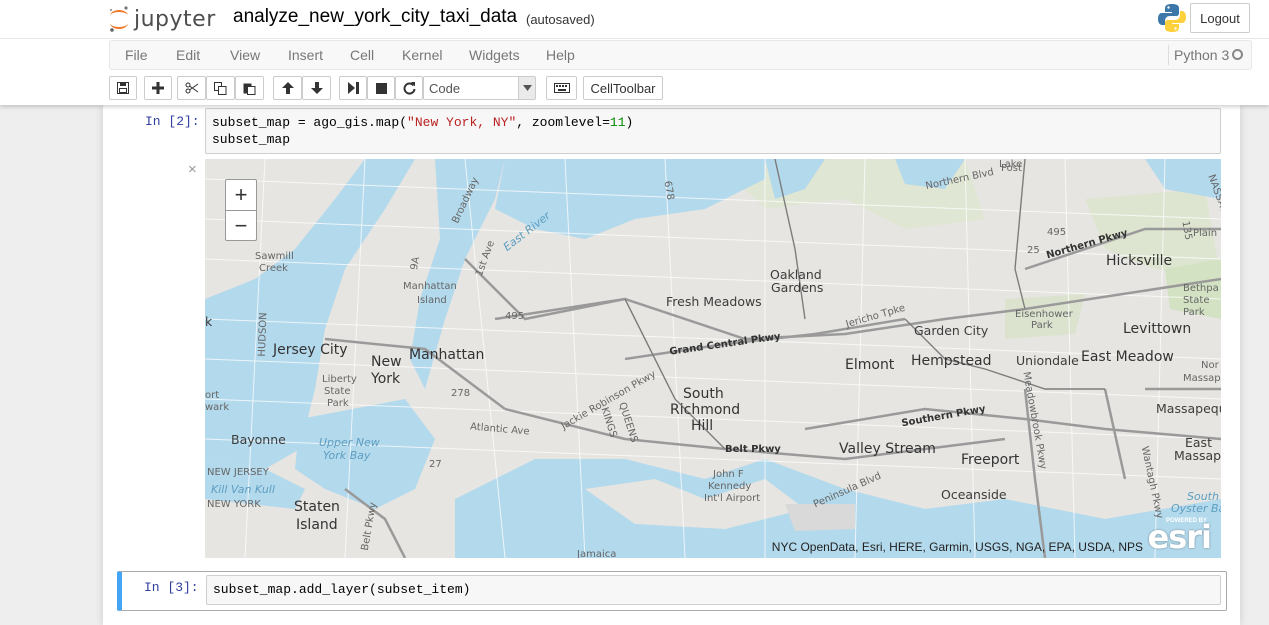 This screenshot has height=625, width=1269. Describe the element at coordinates (705, 410) in the screenshot. I see `map-label-south-richmond-hill: Richmond` at that location.